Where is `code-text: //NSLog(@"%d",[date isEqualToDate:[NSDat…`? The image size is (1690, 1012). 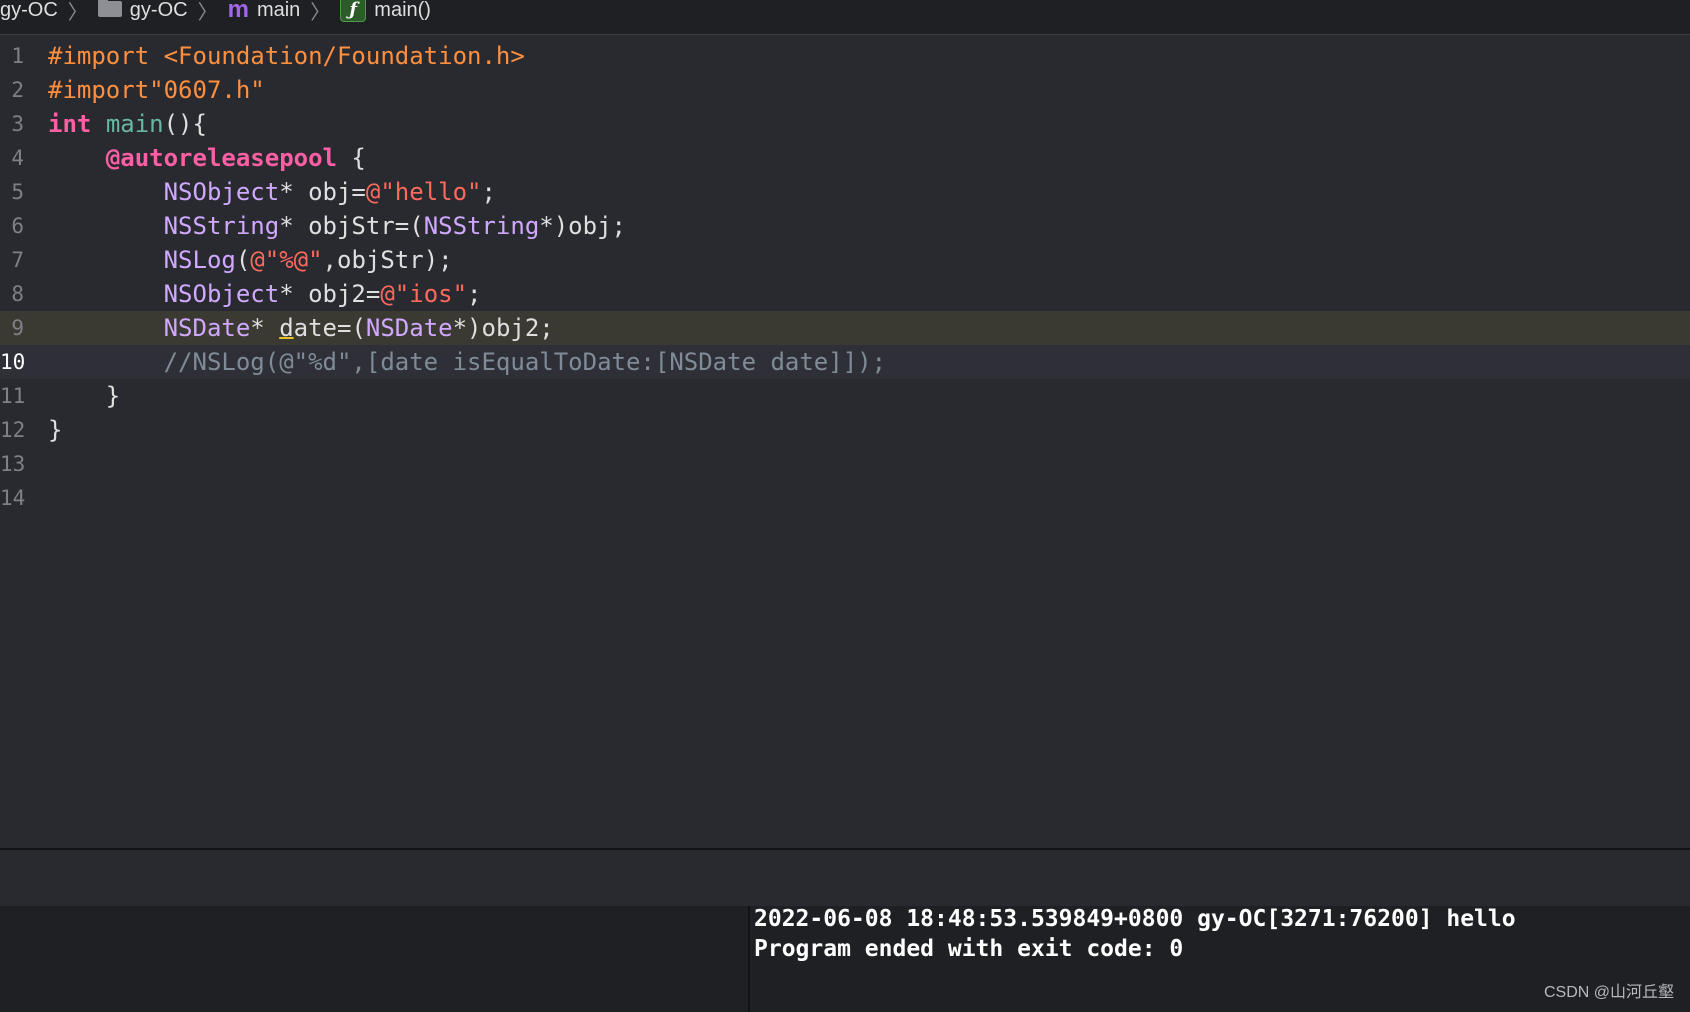 code-text: //NSLog(@"%d",[date isEqualToDate:[NSDat… is located at coordinates (467, 362).